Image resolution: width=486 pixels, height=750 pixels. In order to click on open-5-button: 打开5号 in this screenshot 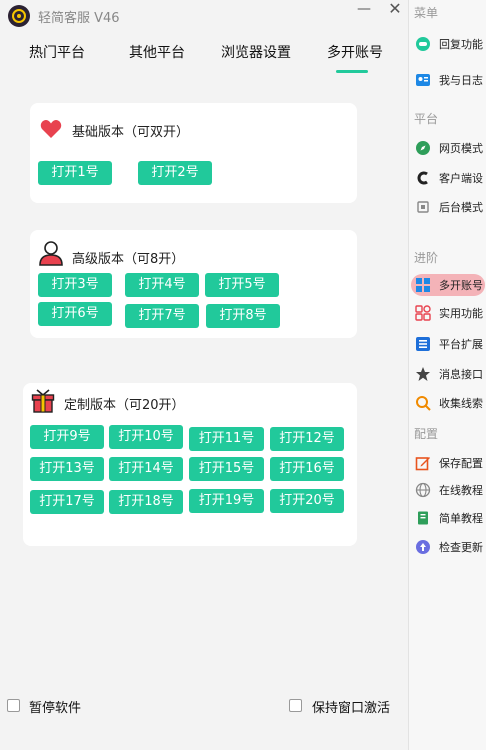, I will do `click(242, 285)`.